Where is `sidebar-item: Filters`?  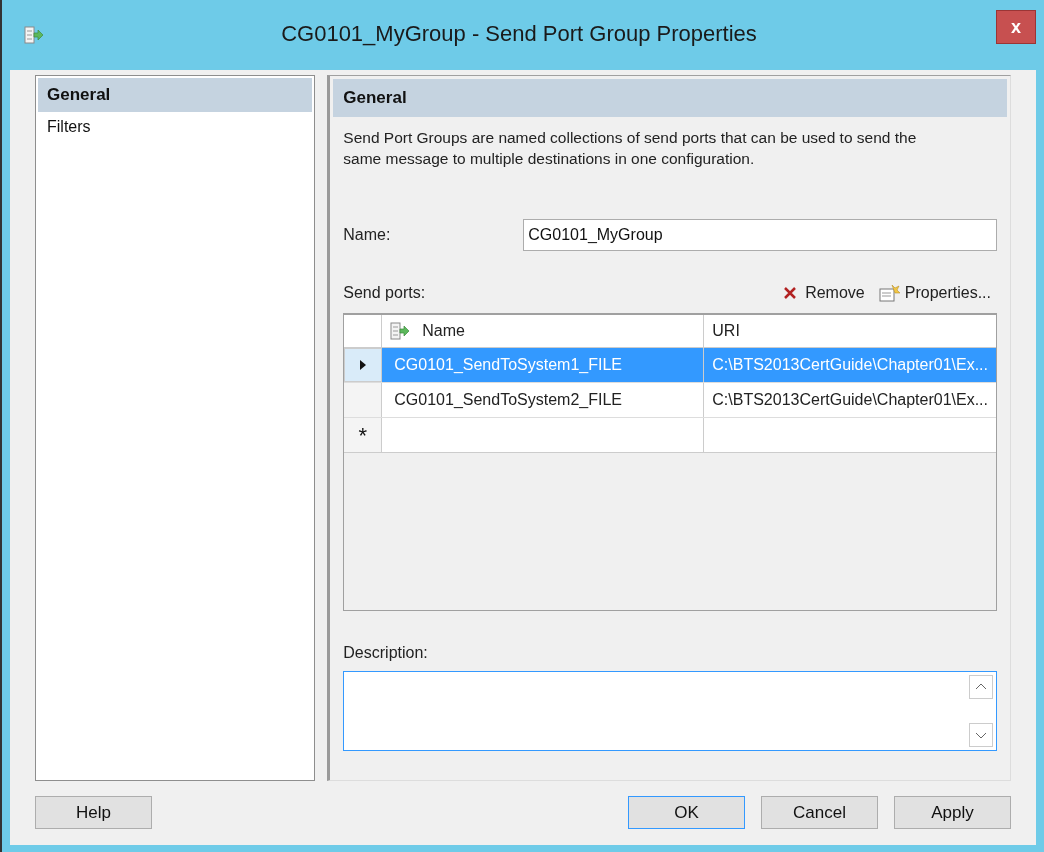 sidebar-item: Filters is located at coordinates (175, 127).